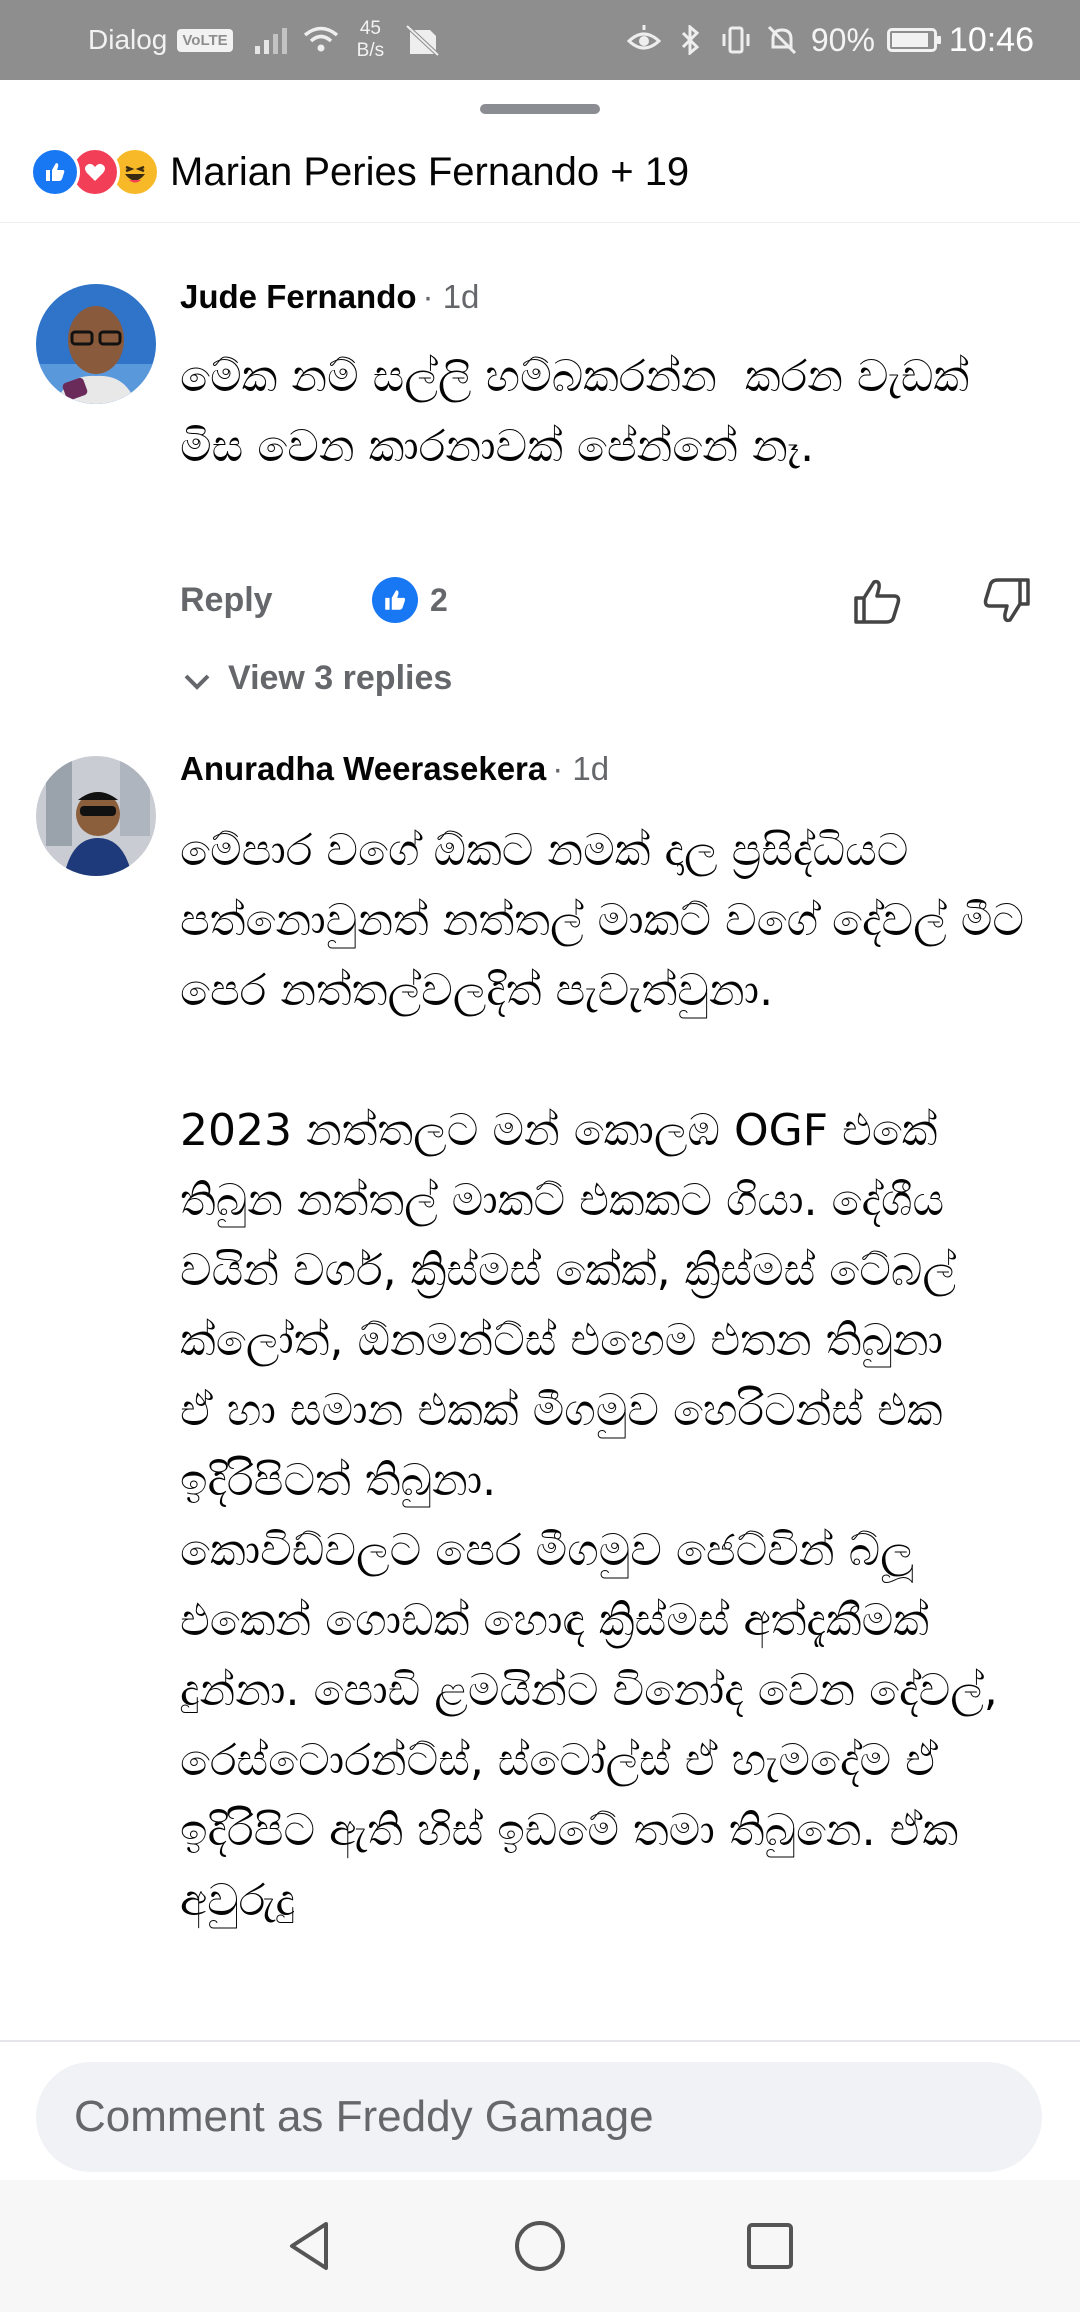 The image size is (1080, 2312). Describe the element at coordinates (128, 39) in the screenshot. I see `carrier-name: Dialog` at that location.